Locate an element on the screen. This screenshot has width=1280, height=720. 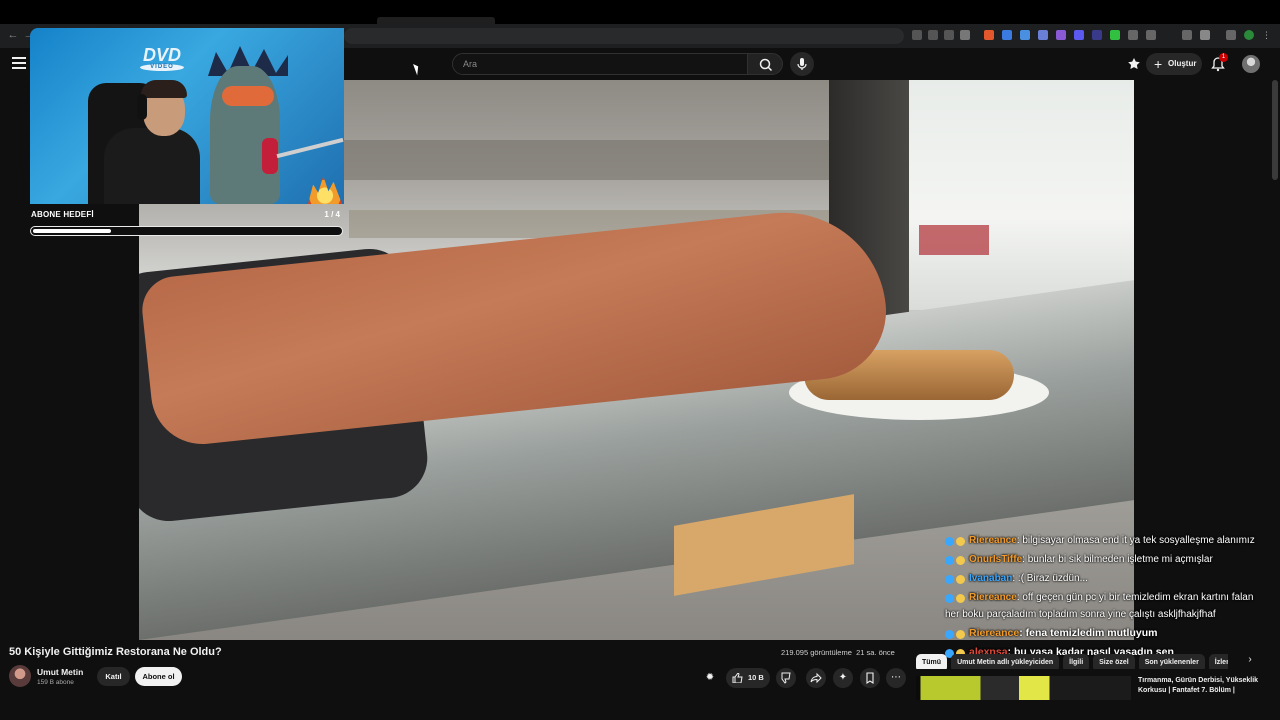
sparkle-settings-button: ✹ is located at coordinates (710, 678).